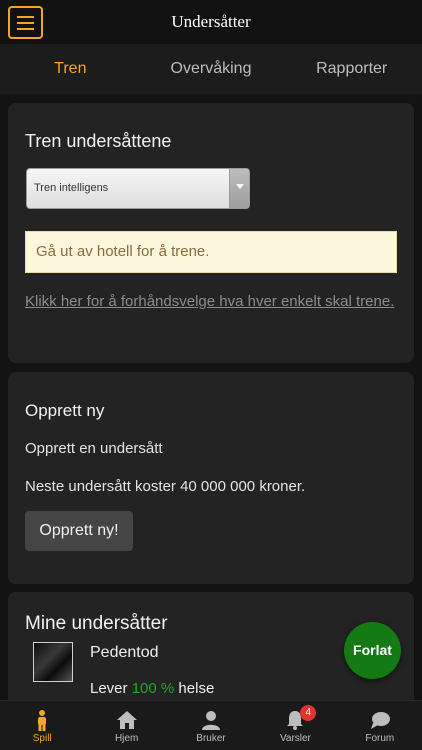 The width and height of the screenshot is (422, 750). Describe the element at coordinates (211, 720) in the screenshot. I see `user-icon` at that location.